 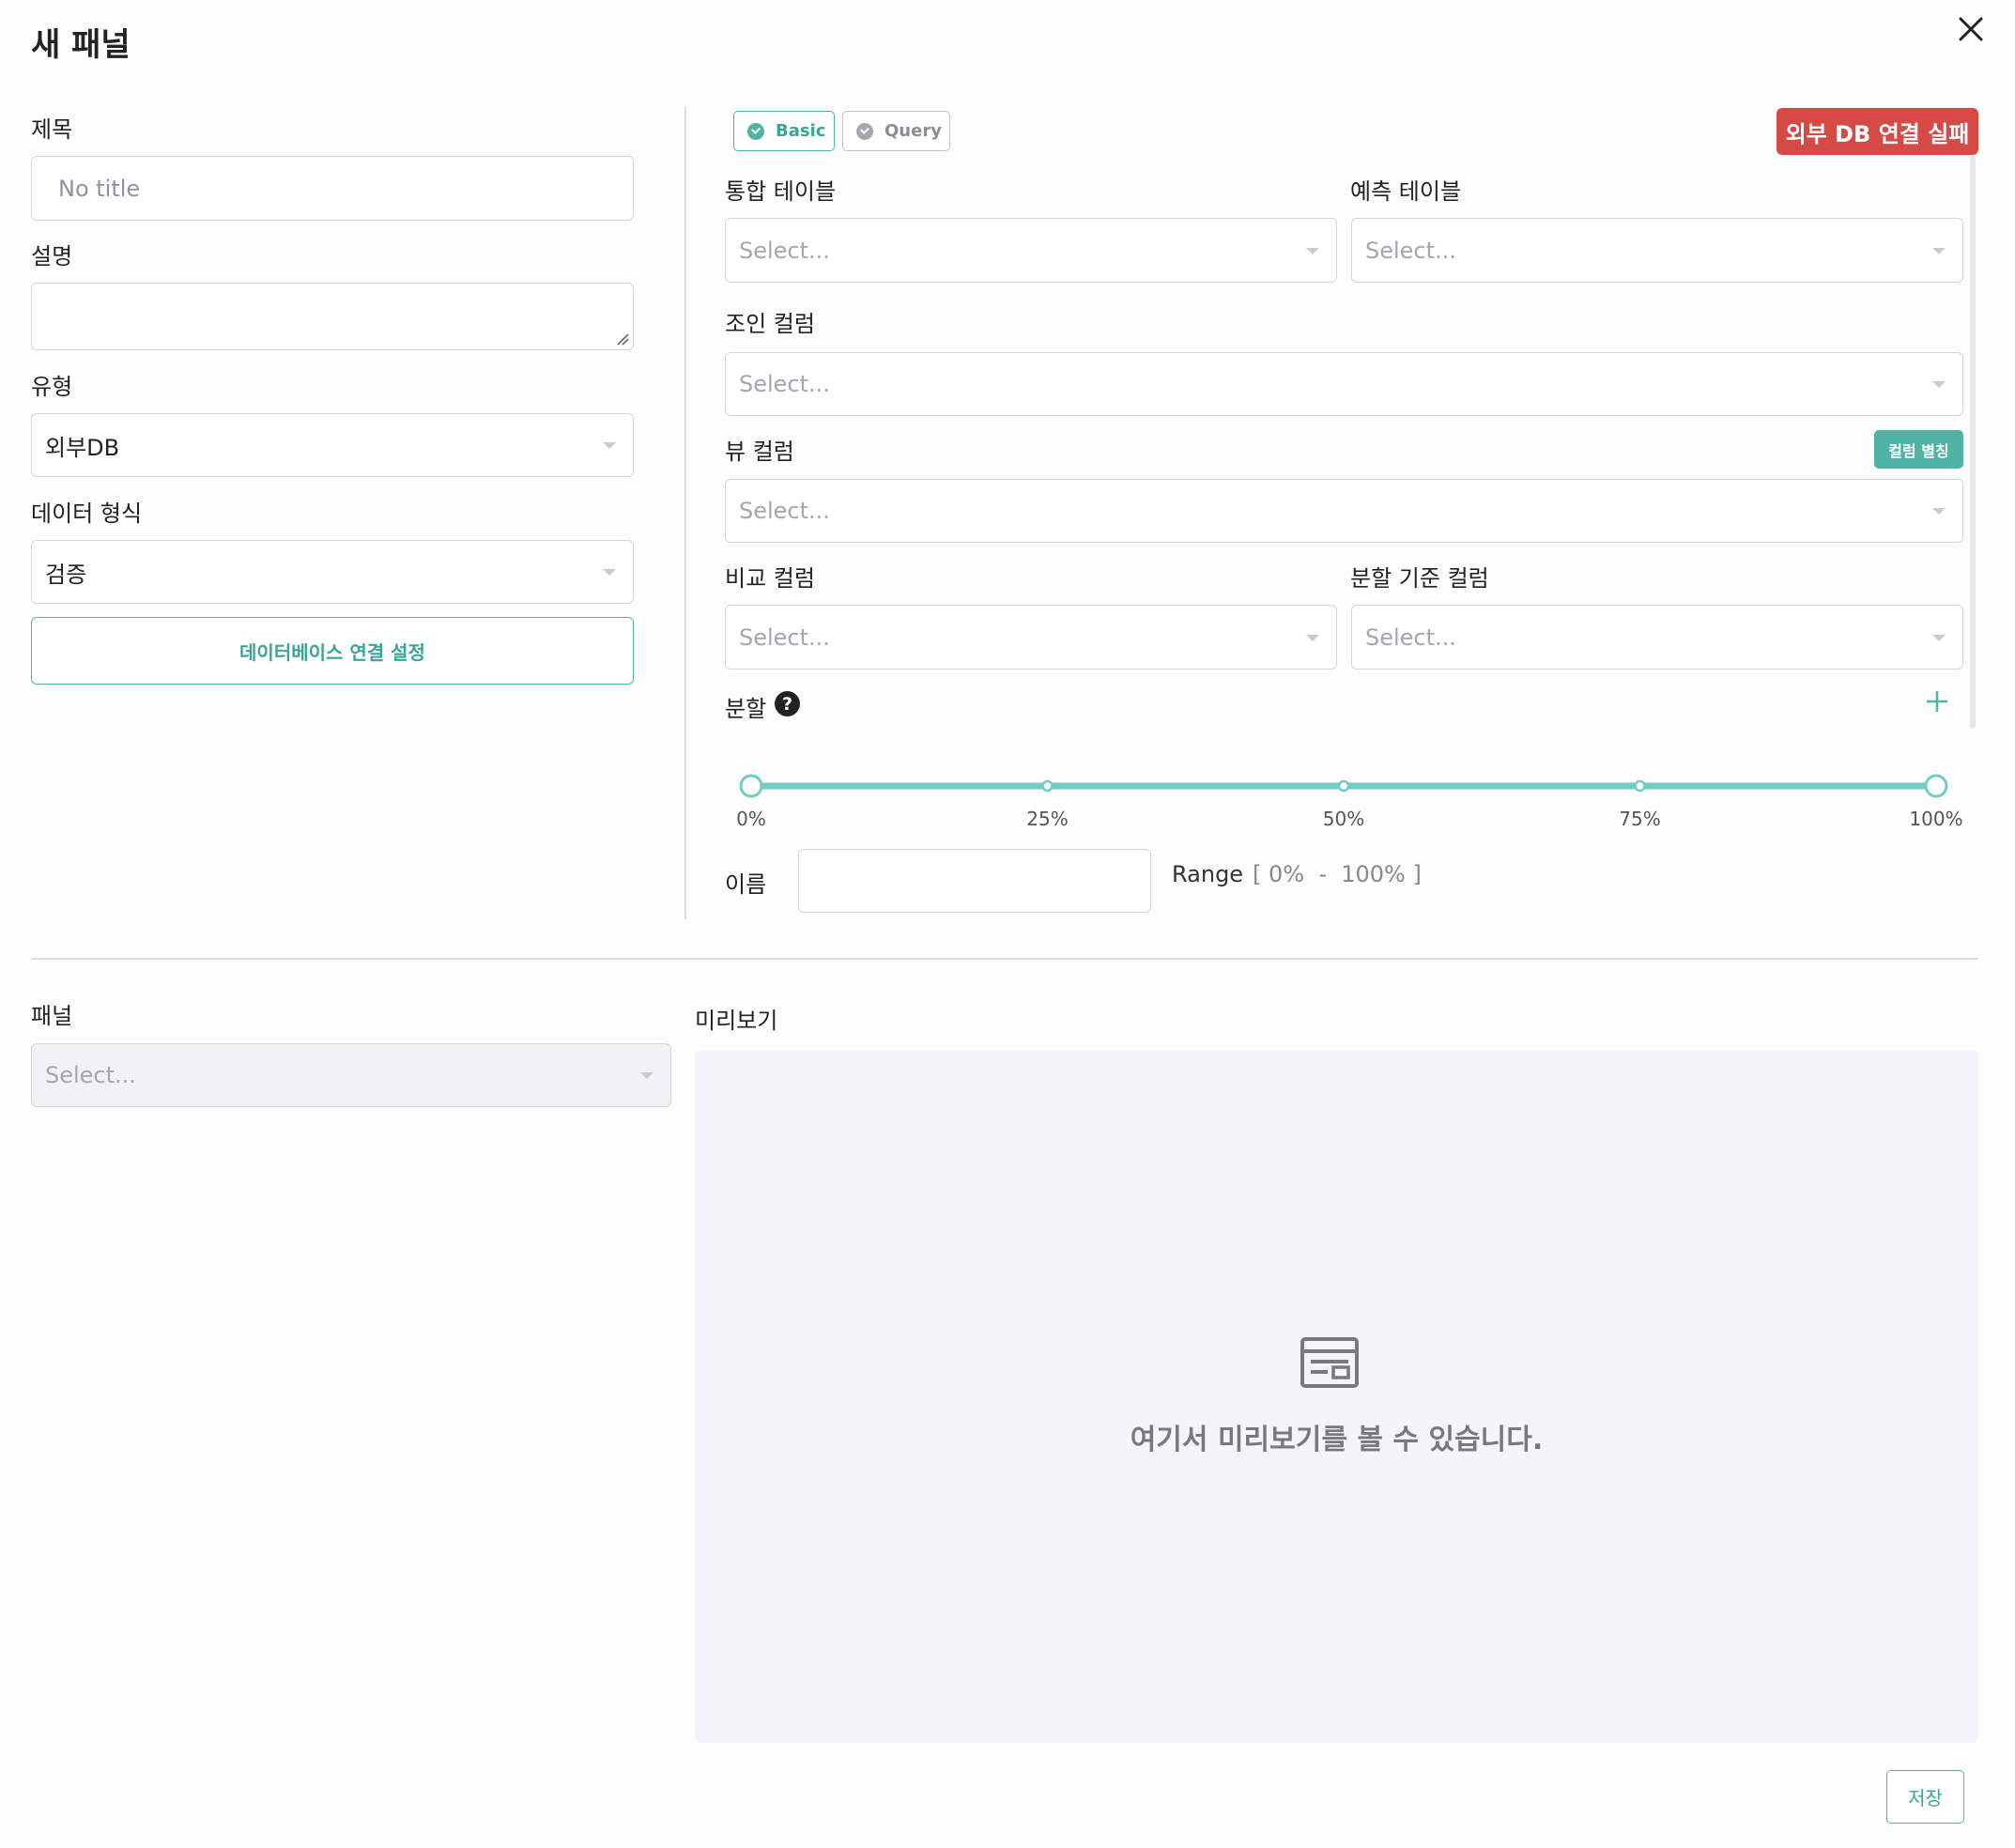 What do you see at coordinates (781, 191) in the screenshot?
I see `integrated-table-label: 통합 테이블` at bounding box center [781, 191].